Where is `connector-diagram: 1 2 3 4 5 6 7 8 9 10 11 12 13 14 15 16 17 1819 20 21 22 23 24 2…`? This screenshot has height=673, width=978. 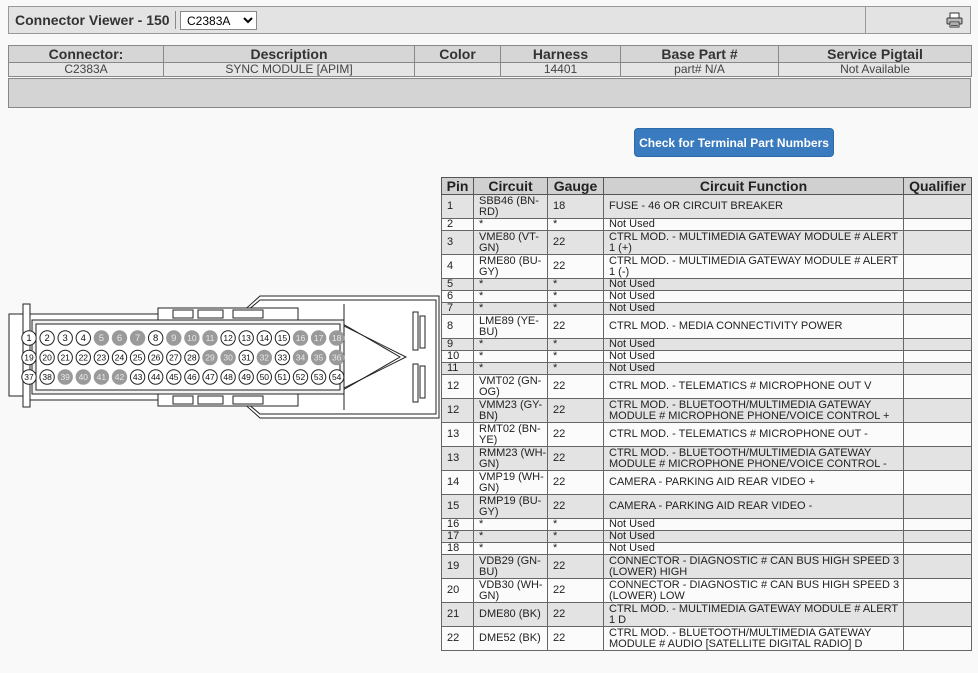
connector-diagram: 1 2 3 4 5 6 7 8 9 10 11 12 13 14 15 16 17 1819 20 21 22 23 24 2… is located at coordinates (224, 357).